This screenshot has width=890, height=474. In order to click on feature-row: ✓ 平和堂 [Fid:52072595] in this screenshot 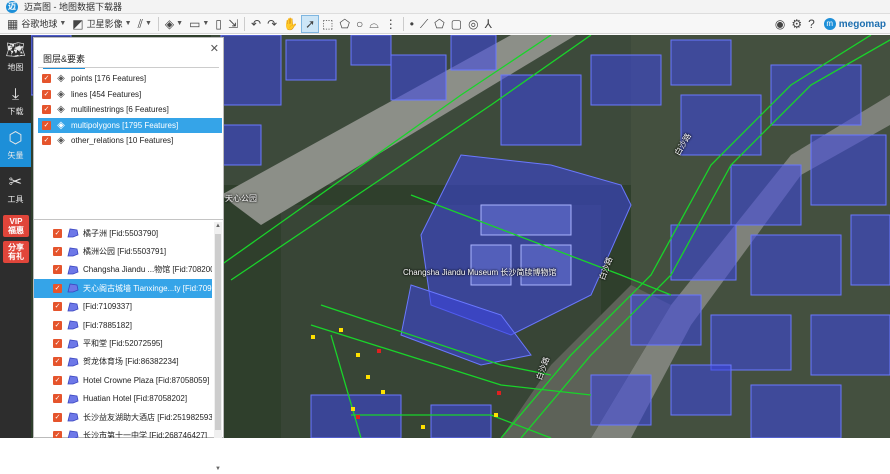, I will do `click(123, 343)`.